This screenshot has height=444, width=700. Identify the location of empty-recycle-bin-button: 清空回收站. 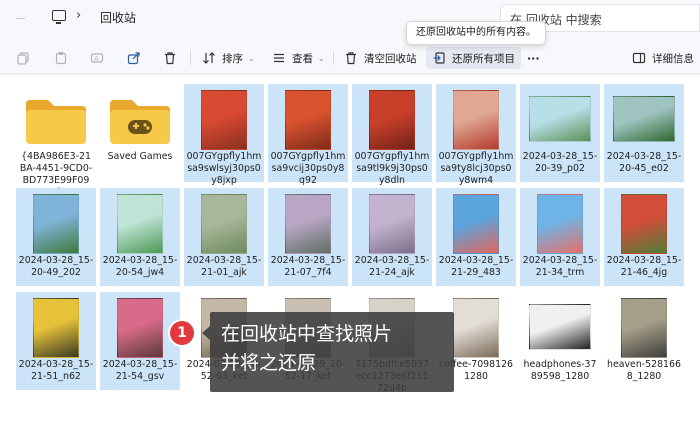
(380, 58).